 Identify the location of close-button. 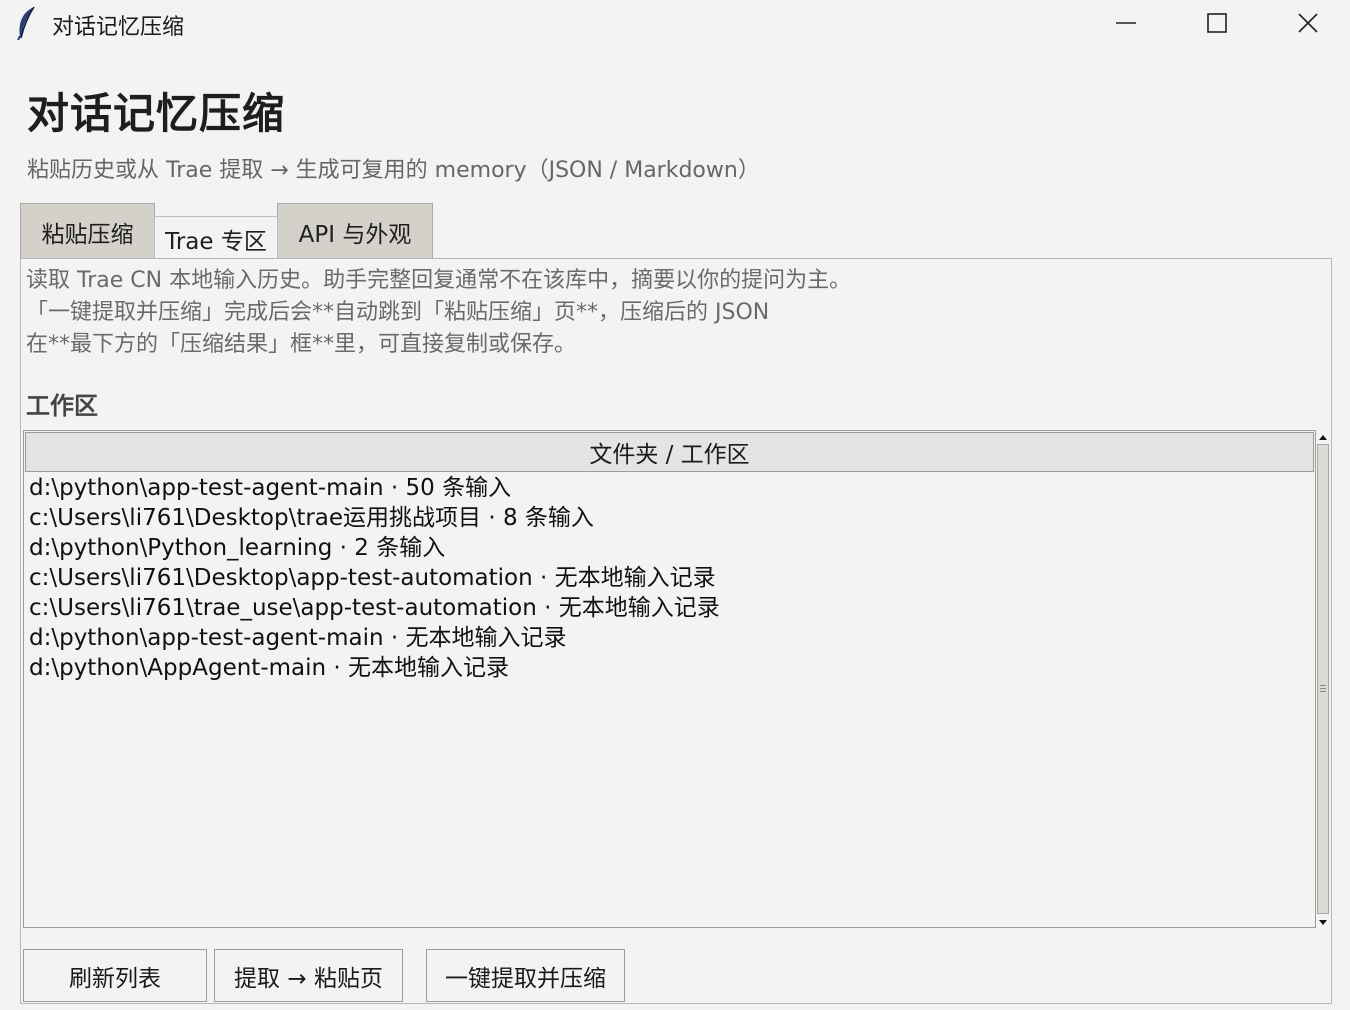
(1306, 23).